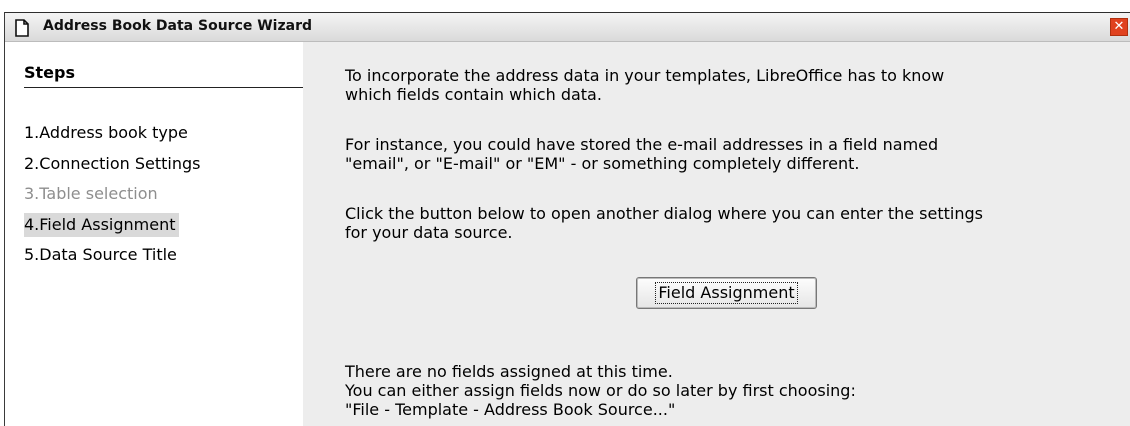  What do you see at coordinates (163, 75) in the screenshot?
I see `steps-heading: Steps` at bounding box center [163, 75].